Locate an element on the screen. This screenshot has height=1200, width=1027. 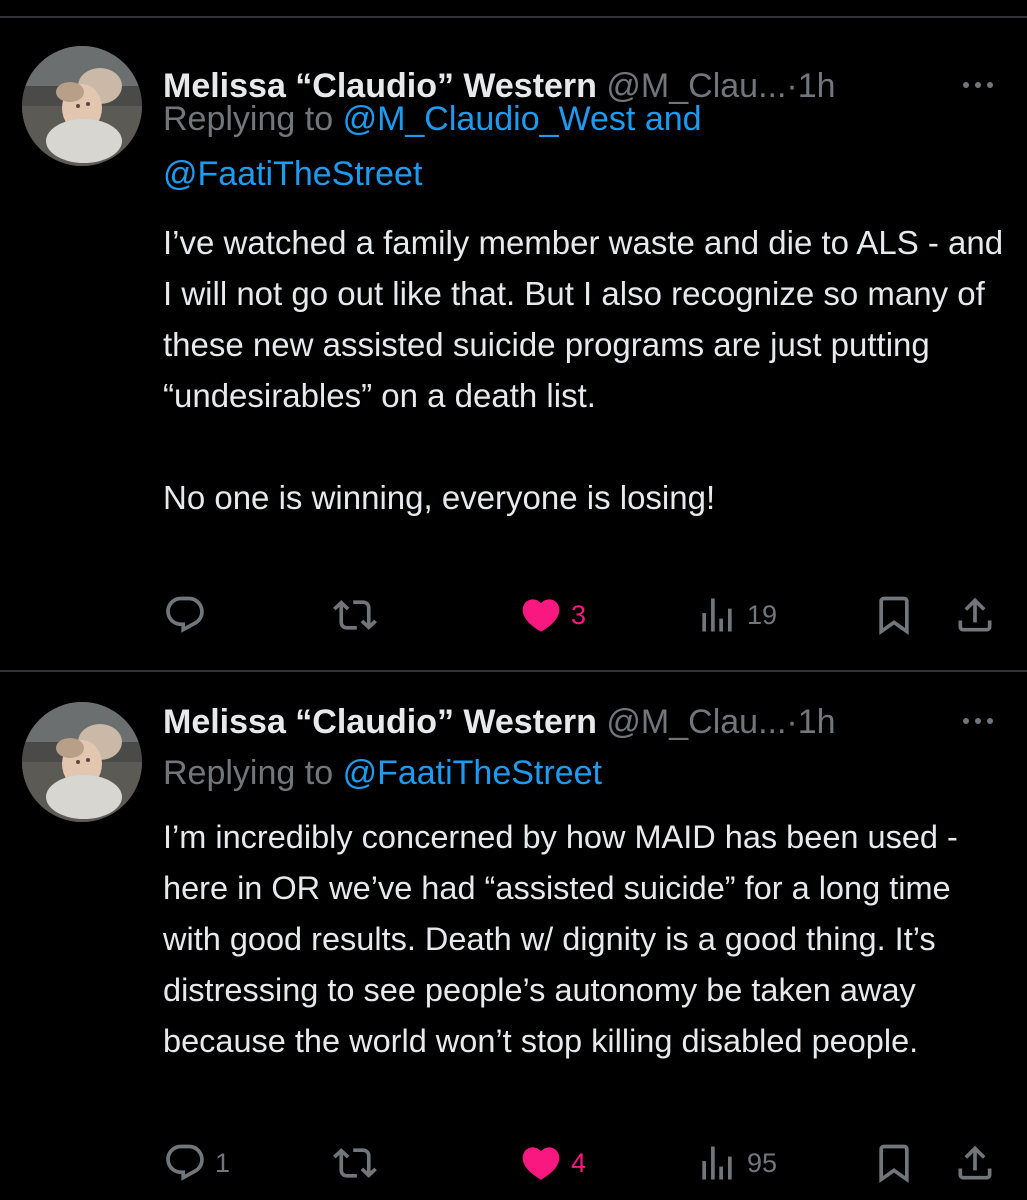
replying-to: Replying to @FaatiTheStreet is located at coordinates (583, 773).